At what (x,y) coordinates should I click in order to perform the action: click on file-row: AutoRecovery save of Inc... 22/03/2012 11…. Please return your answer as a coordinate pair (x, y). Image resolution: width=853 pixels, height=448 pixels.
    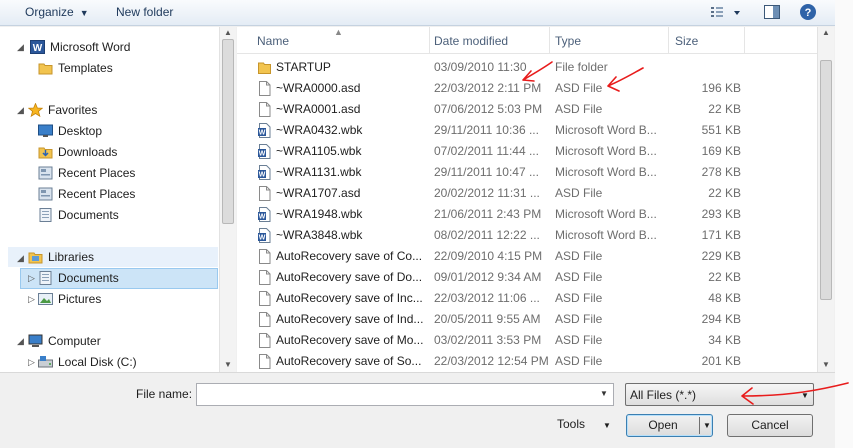
    Looking at the image, I should click on (527, 298).